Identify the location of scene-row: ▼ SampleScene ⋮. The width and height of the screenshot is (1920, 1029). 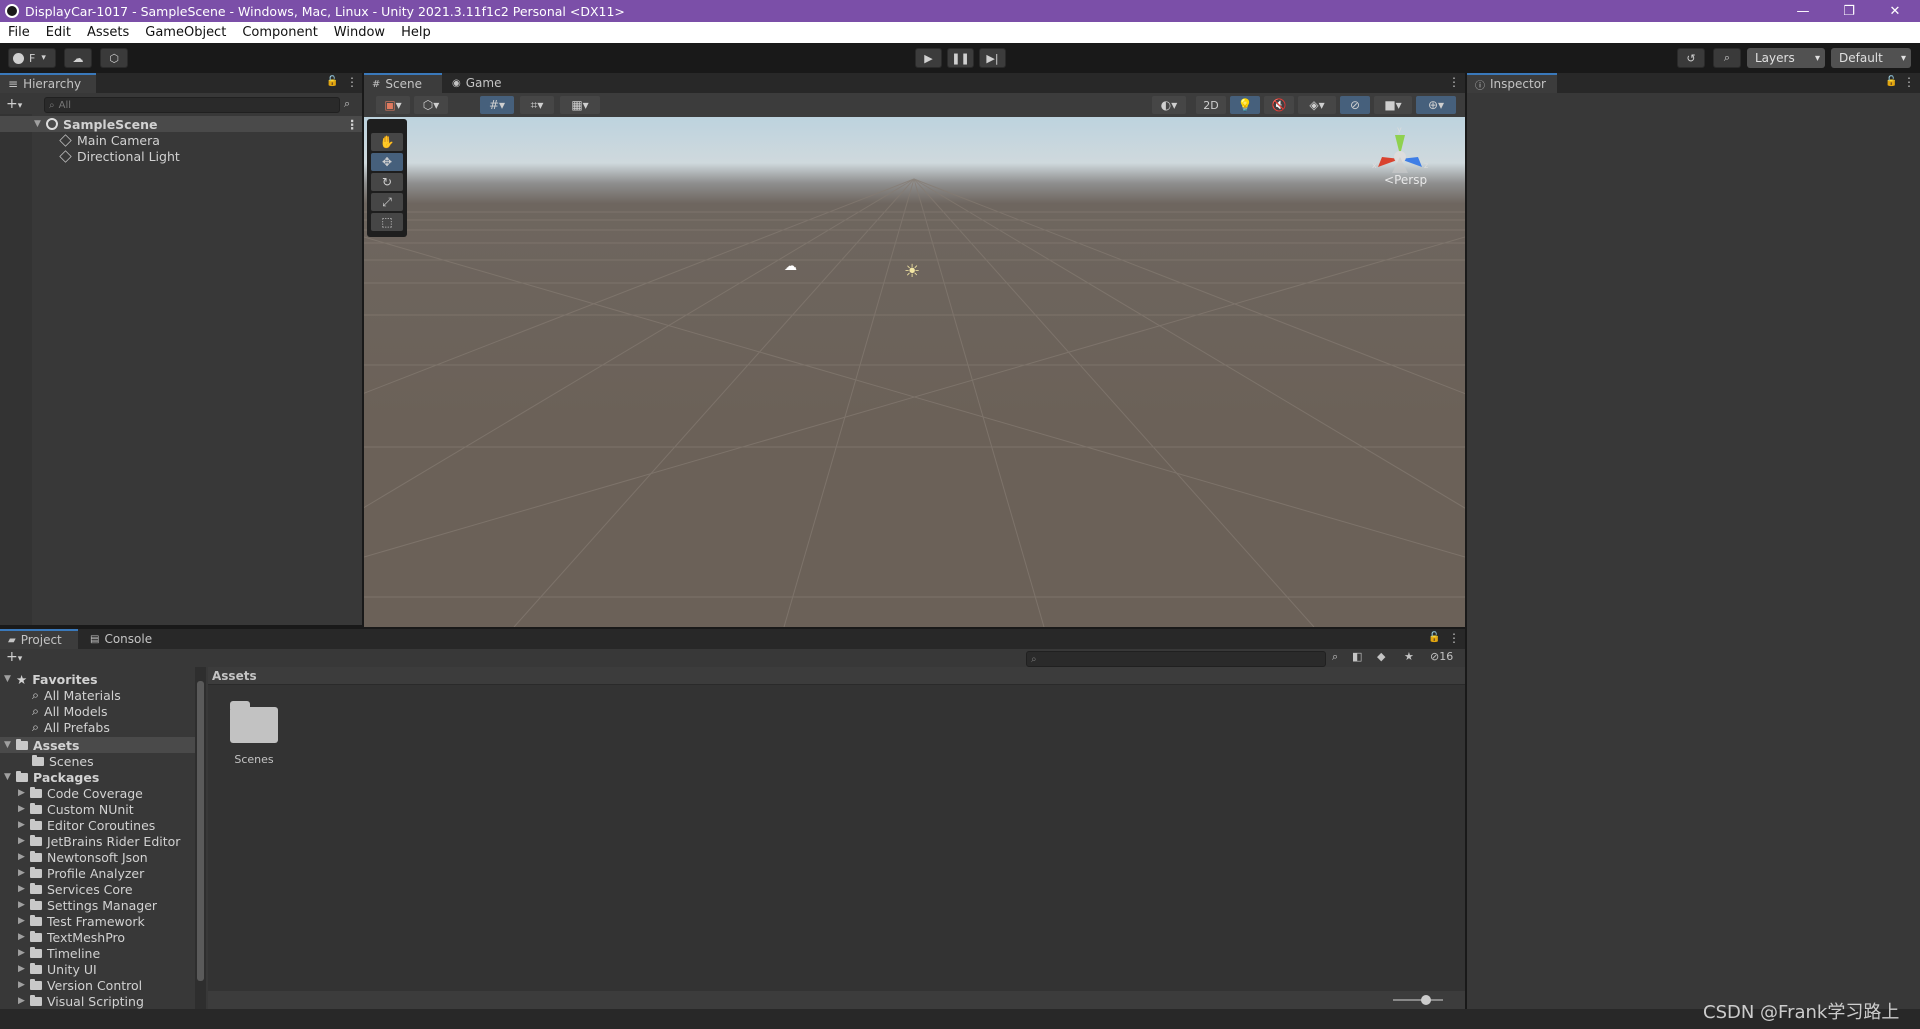
(181, 124).